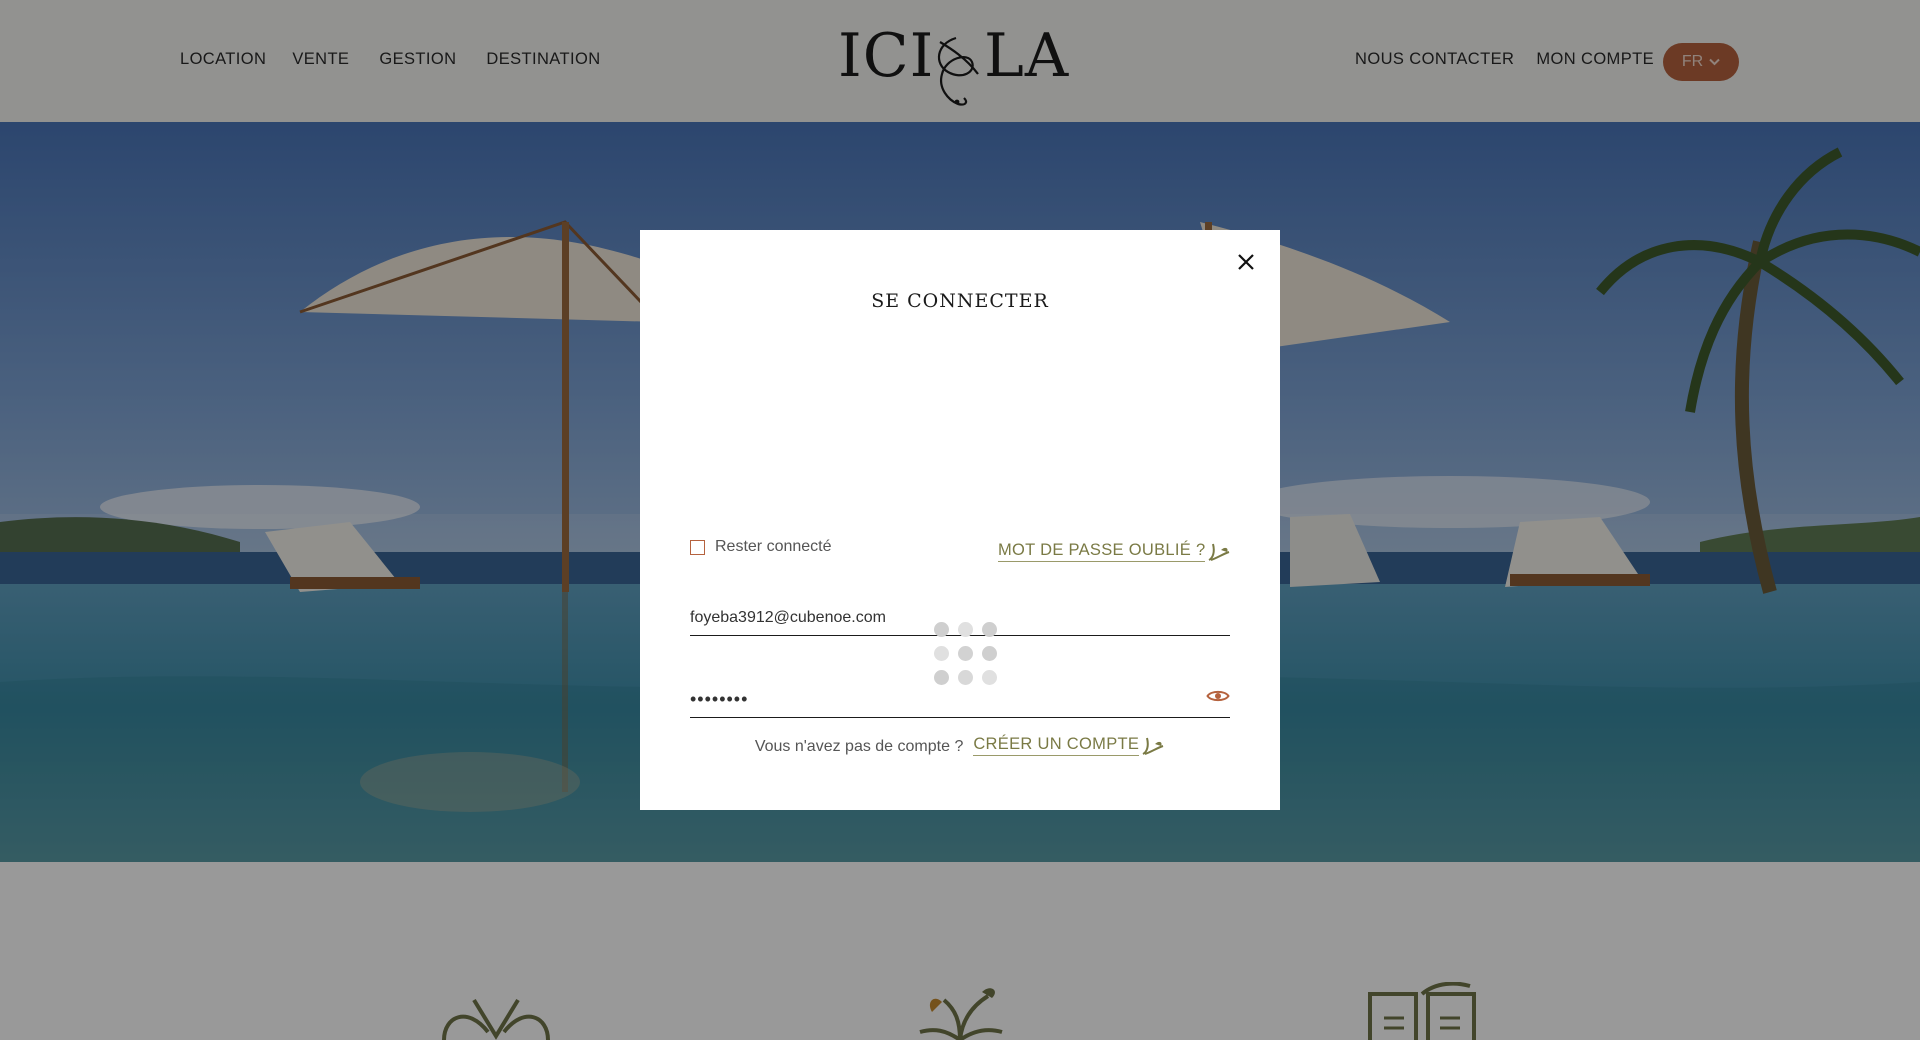  I want to click on loading-spinner-icon, so click(966, 654).